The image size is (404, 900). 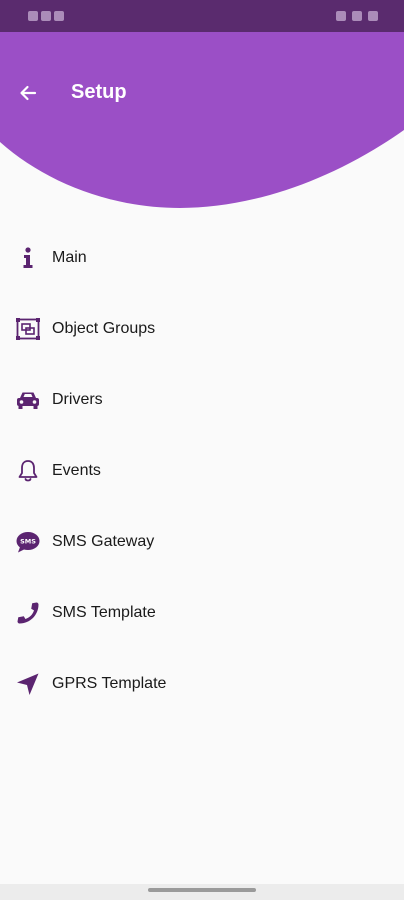 What do you see at coordinates (28, 400) in the screenshot?
I see `car-icon` at bounding box center [28, 400].